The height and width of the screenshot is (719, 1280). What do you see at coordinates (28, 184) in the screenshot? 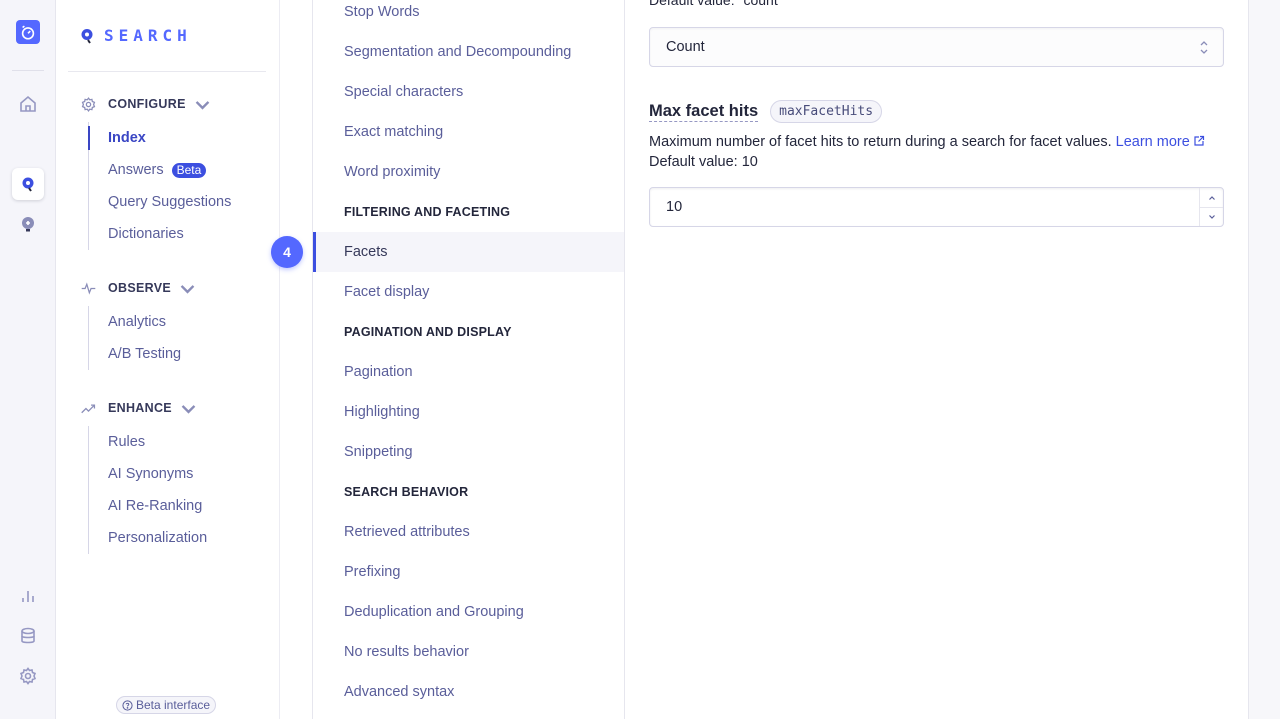
I see `search-icon` at bounding box center [28, 184].